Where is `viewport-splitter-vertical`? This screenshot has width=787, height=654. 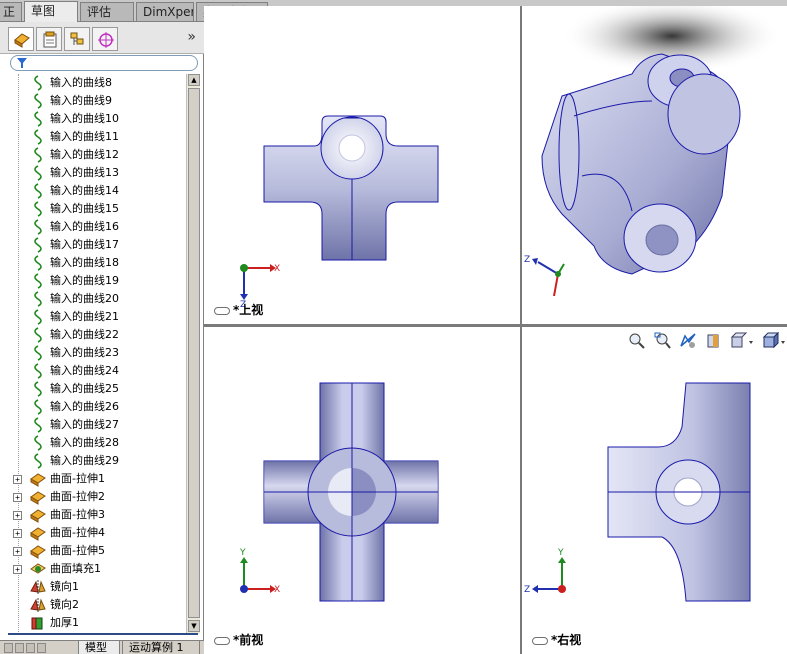
viewport-splitter-vertical is located at coordinates (521, 330).